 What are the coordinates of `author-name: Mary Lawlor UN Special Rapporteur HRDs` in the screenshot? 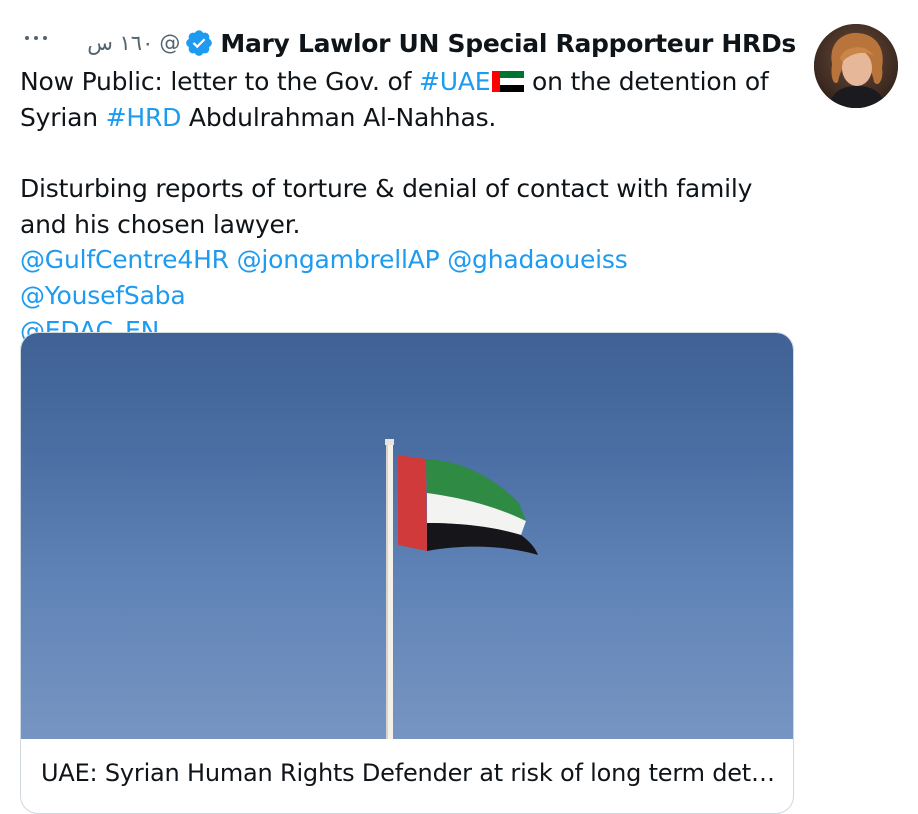 It's located at (508, 43).